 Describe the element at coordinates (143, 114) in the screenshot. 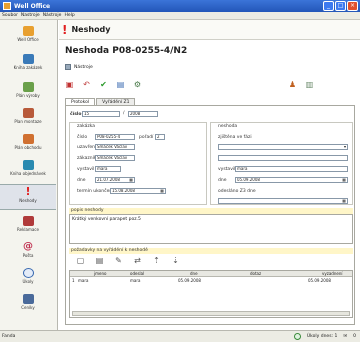

I see `rok-input: 2008` at that location.